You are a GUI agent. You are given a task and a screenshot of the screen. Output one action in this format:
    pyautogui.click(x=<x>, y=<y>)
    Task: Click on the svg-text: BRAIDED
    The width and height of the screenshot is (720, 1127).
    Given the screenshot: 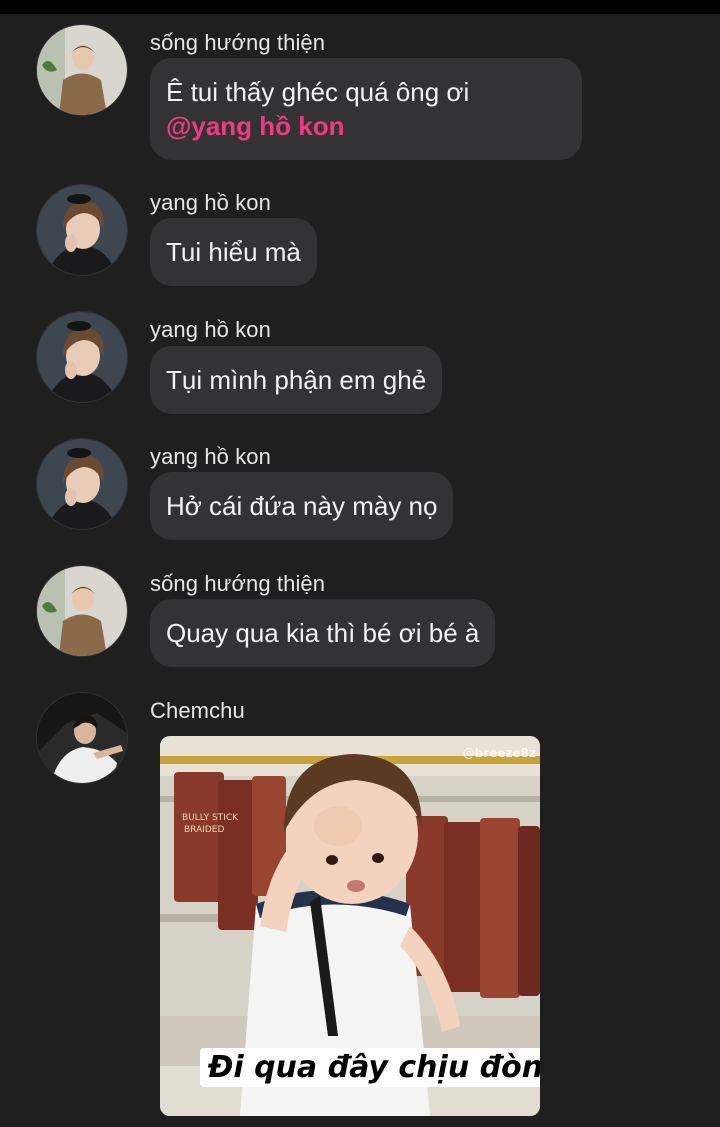 What is the action you would take?
    pyautogui.click(x=204, y=830)
    